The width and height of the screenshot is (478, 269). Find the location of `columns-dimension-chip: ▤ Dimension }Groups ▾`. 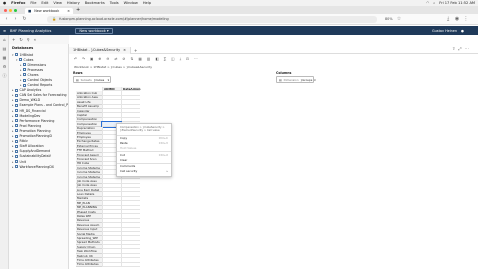

columns-dimension-chip: ▤ Dimension }Groups ▾ is located at coordinates (296, 79).